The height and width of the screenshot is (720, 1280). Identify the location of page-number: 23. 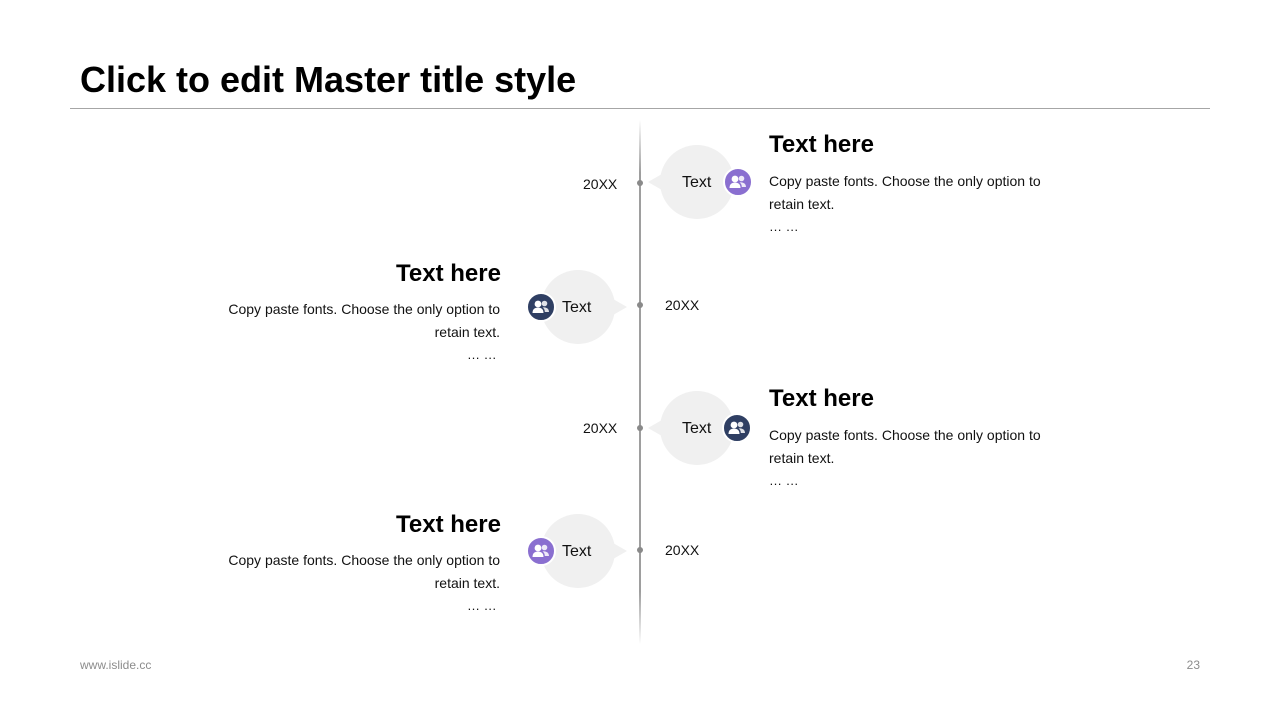
(1193, 665).